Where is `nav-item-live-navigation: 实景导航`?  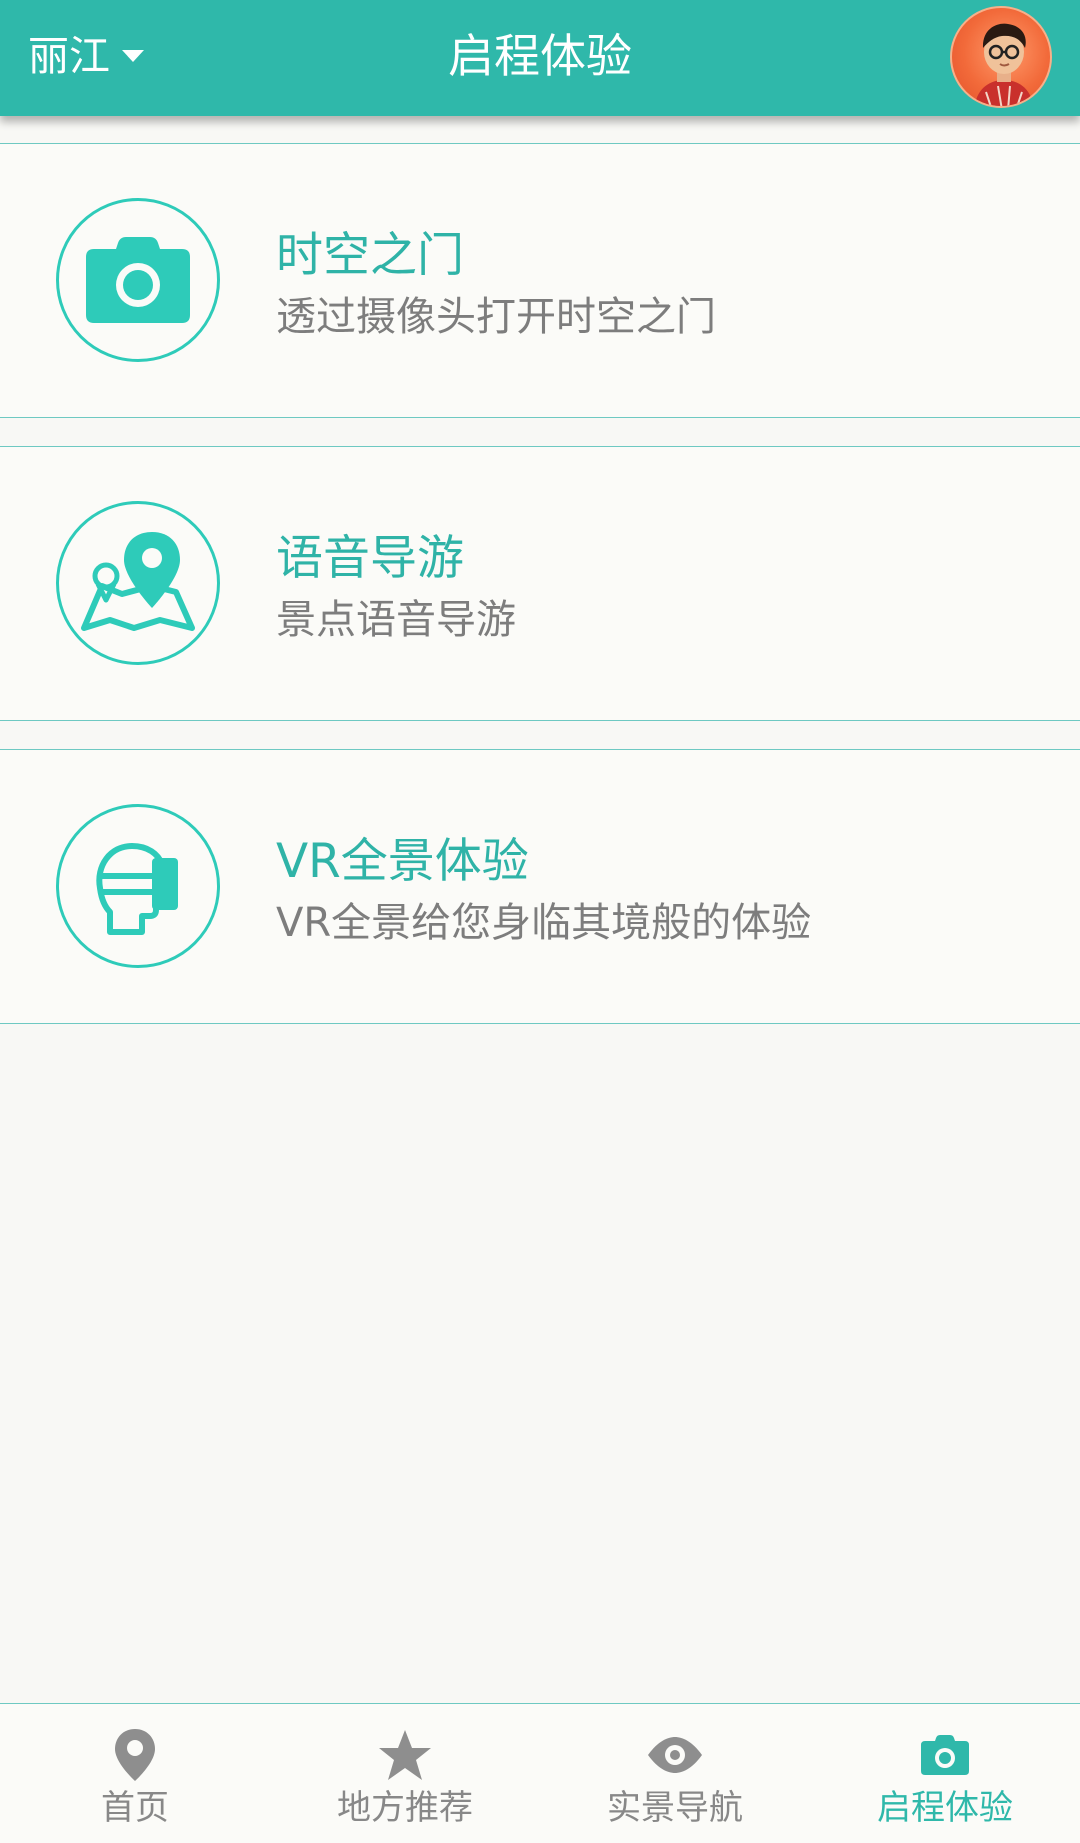 nav-item-live-navigation: 实景导航 is located at coordinates (675, 1773).